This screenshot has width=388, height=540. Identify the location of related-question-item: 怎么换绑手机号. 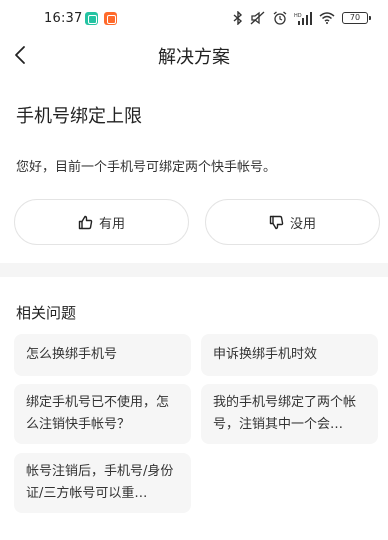
(102, 355).